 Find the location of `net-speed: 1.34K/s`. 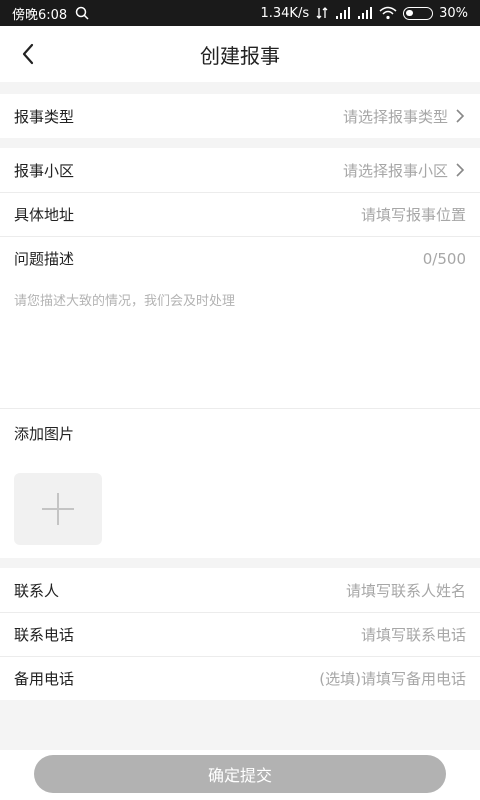

net-speed: 1.34K/s is located at coordinates (285, 13).